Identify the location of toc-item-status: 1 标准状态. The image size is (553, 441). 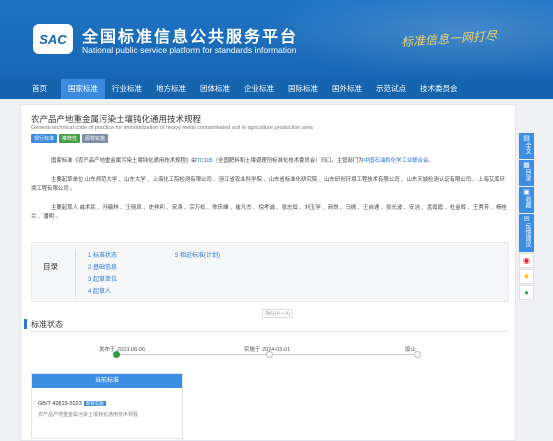
(102, 254).